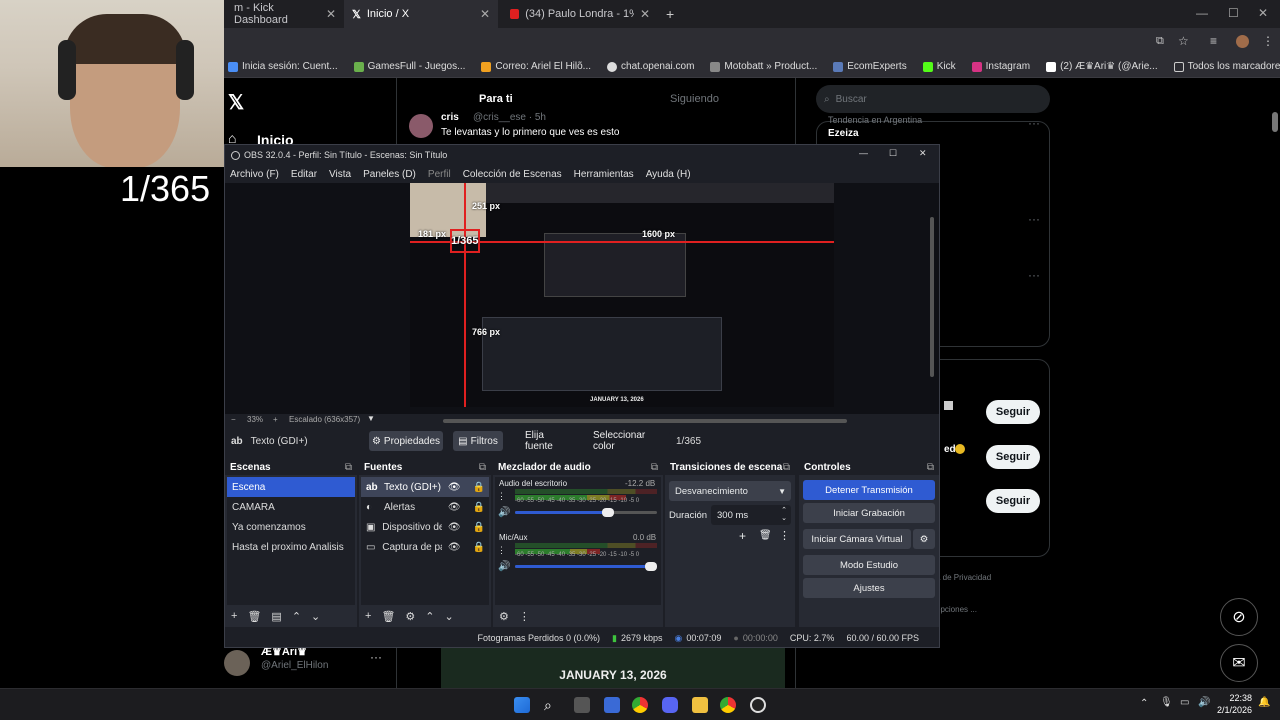  What do you see at coordinates (1239, 617) in the screenshot?
I see `grok-icon: ⊘` at bounding box center [1239, 617].